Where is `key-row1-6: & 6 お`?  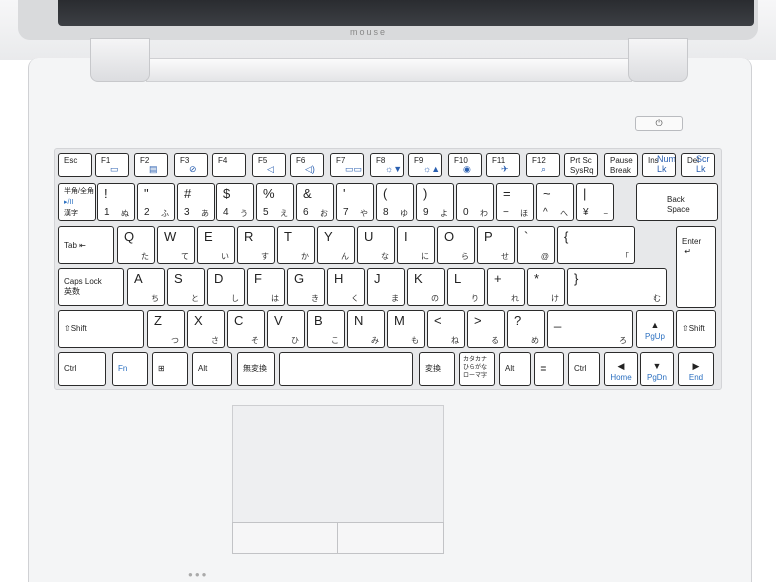
key-row1-6: & 6 お is located at coordinates (315, 202).